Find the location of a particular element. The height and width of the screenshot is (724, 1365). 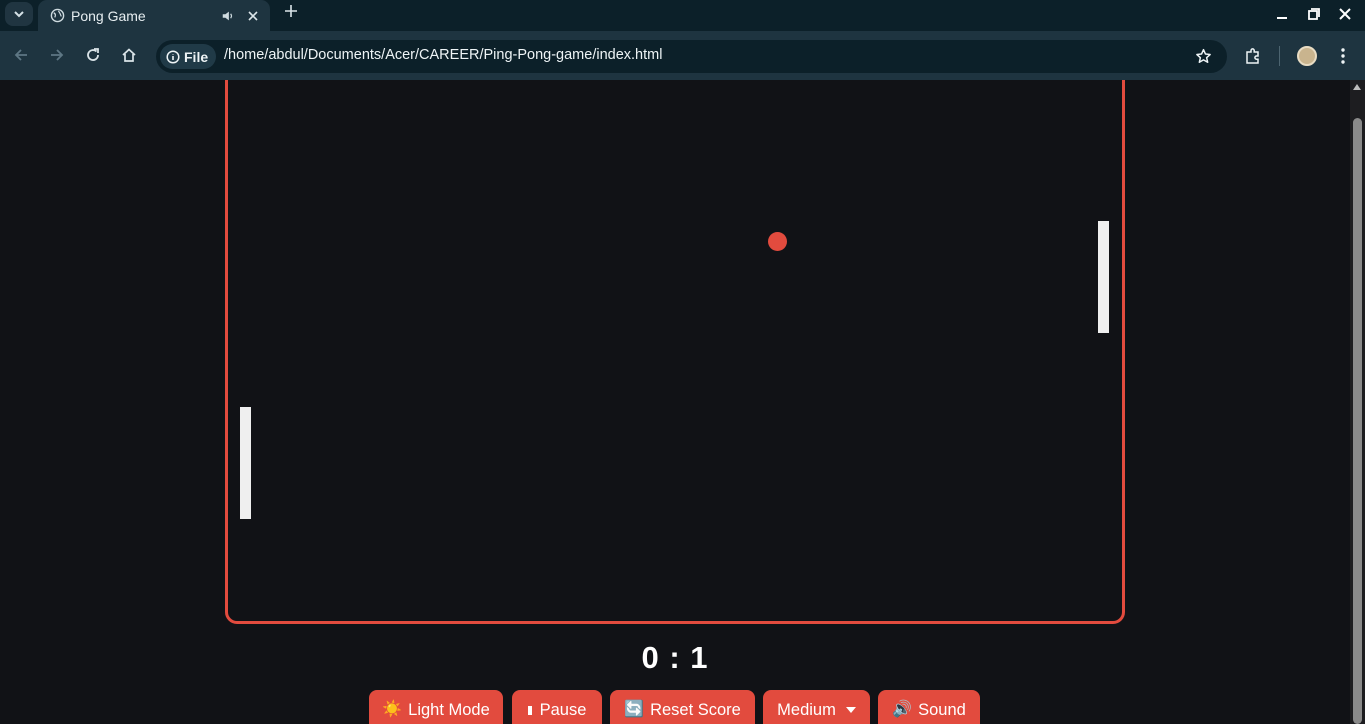

url-scheme-label: File is located at coordinates (196, 56).